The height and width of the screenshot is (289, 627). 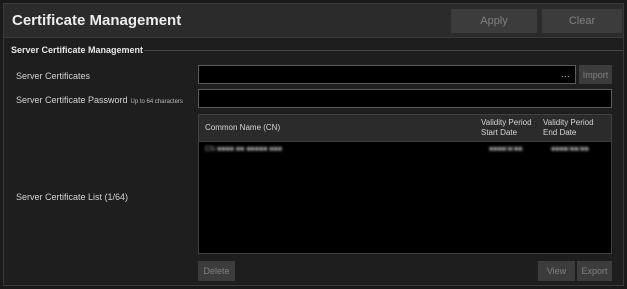 What do you see at coordinates (77, 50) in the screenshot?
I see `section-title: Server Certificate Management` at bounding box center [77, 50].